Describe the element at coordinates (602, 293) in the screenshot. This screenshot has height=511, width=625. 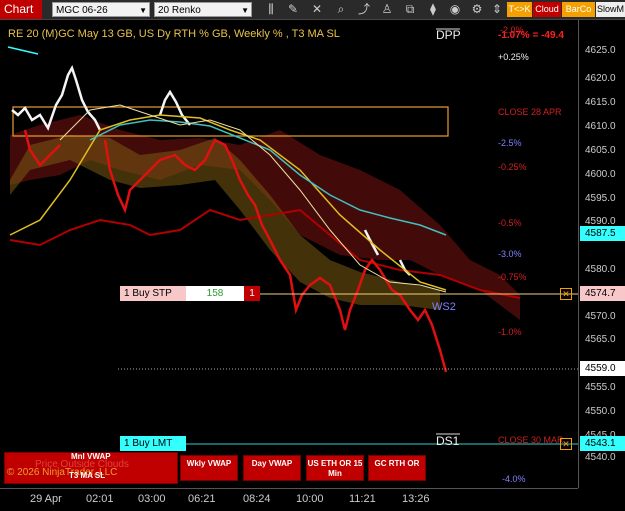
I see `price-tag-4574: 4574.7` at that location.